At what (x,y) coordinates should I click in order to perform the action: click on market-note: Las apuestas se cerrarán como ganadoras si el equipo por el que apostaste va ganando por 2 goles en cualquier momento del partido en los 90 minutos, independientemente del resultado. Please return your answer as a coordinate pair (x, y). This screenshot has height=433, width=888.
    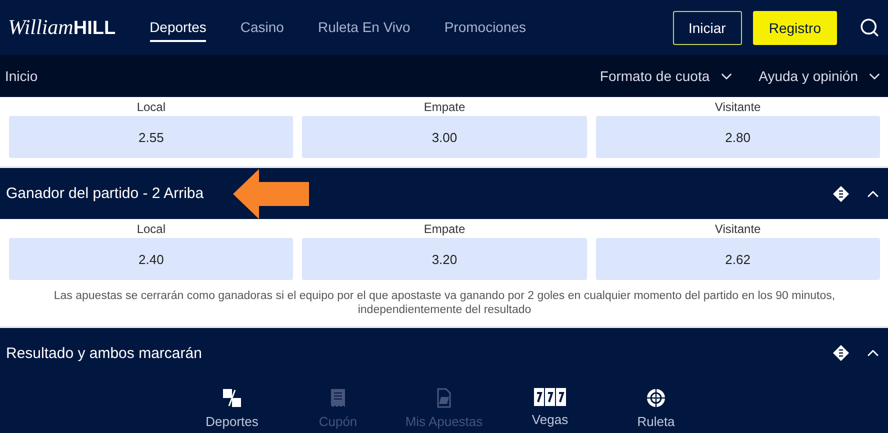
    Looking at the image, I should click on (444, 304).